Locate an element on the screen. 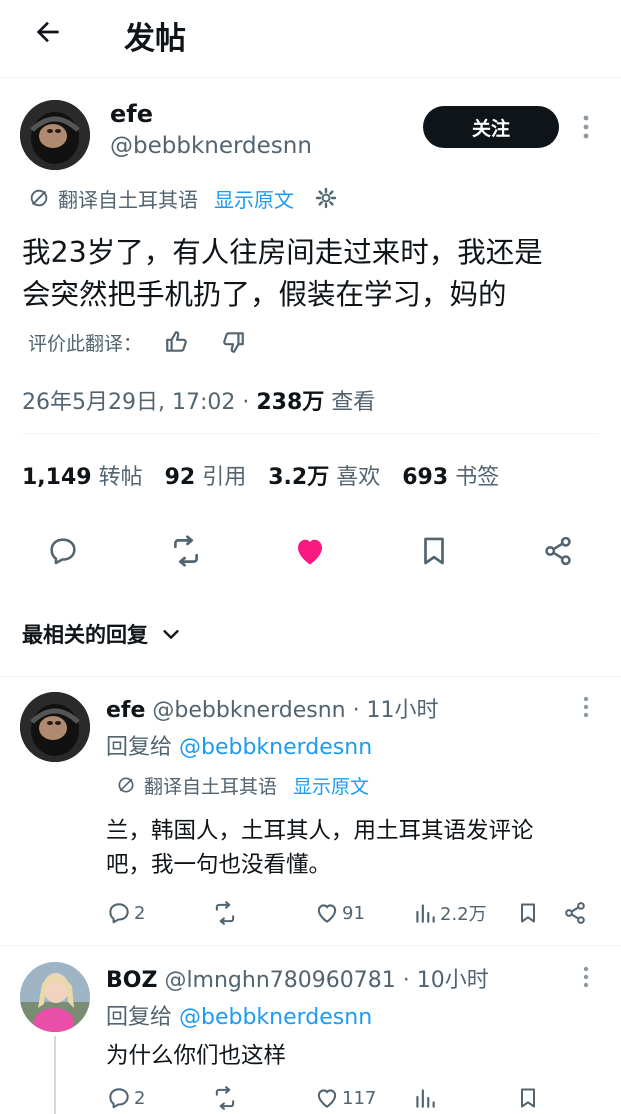  reply-author-handle: @lmnghn780960781 is located at coordinates (279, 980).